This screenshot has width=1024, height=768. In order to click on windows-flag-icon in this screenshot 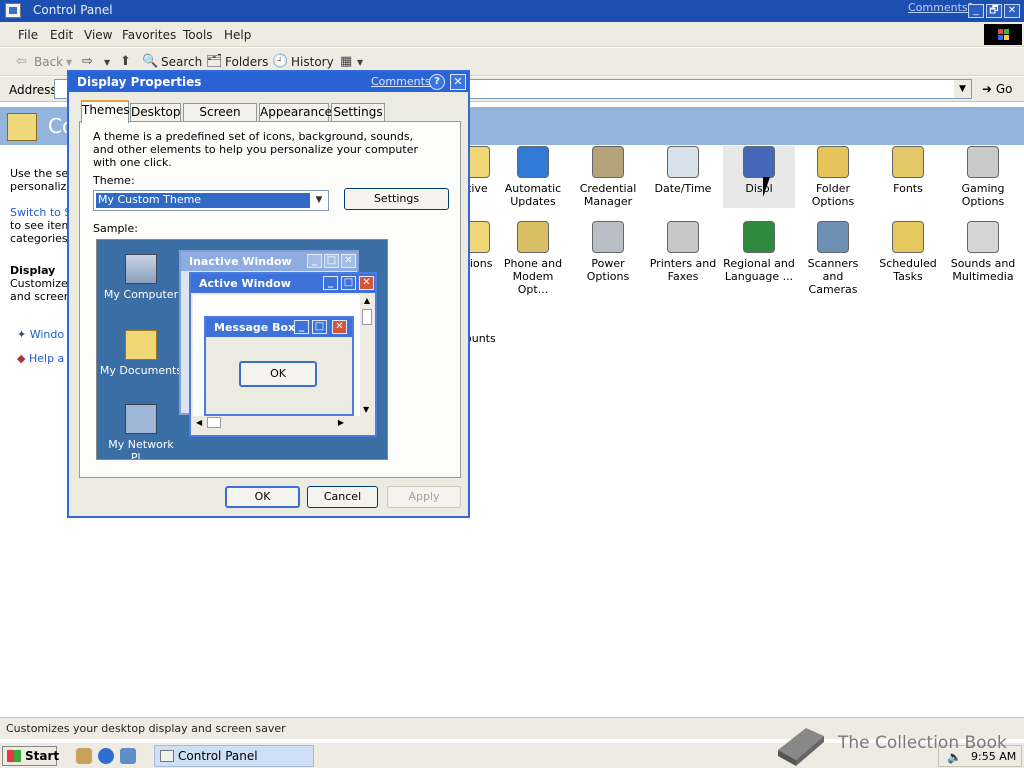, I will do `click(14, 756)`.